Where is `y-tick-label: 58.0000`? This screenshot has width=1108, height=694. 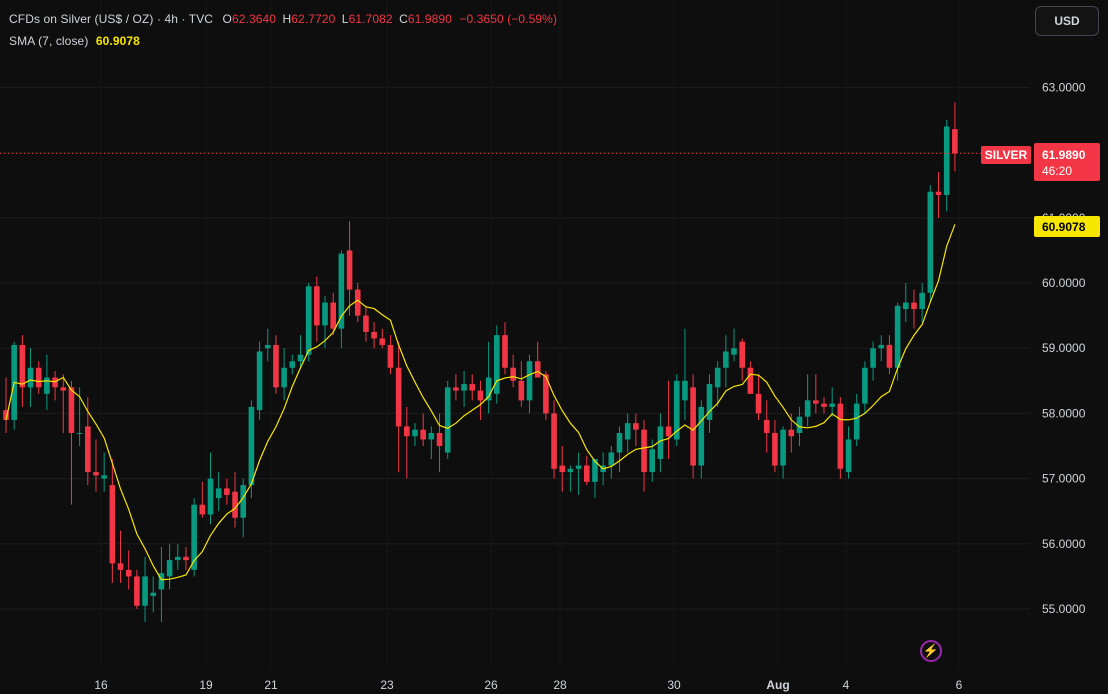 y-tick-label: 58.0000 is located at coordinates (1064, 413).